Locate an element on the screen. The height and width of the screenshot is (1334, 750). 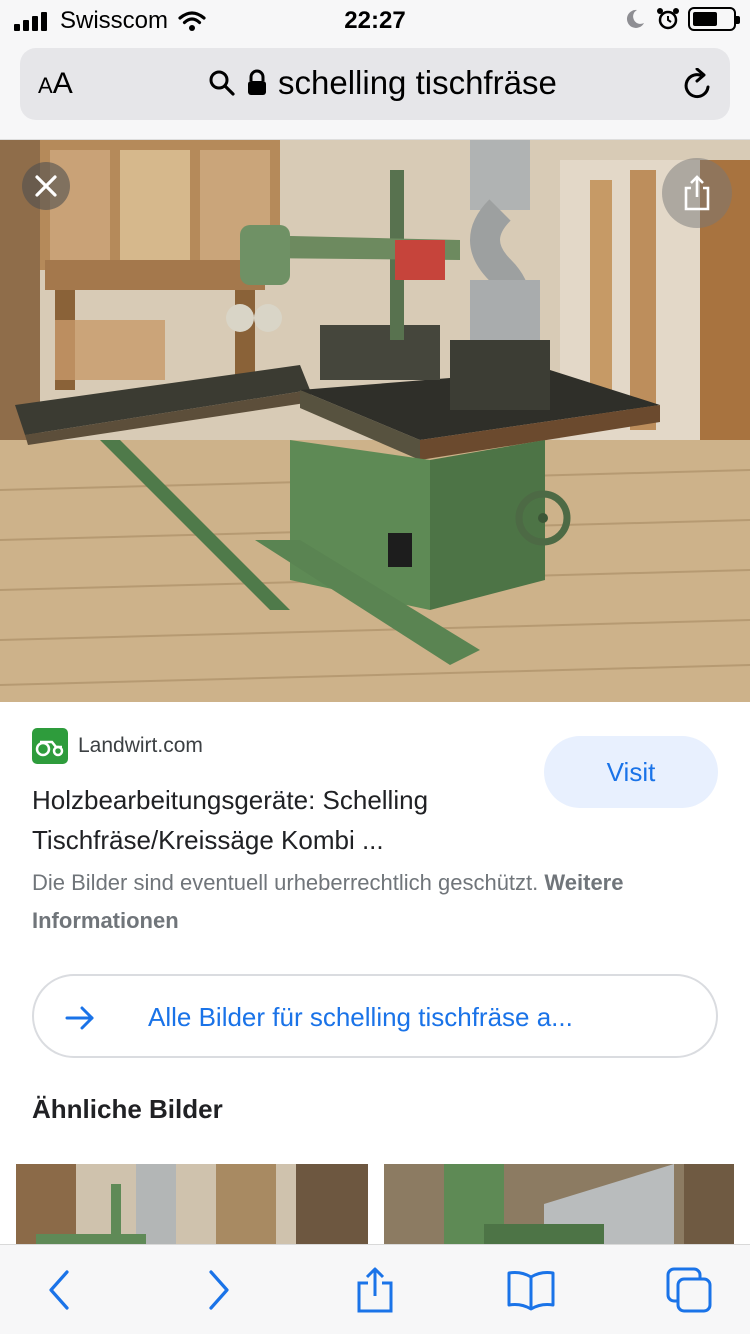
back-button is located at coordinates (59, 1290).